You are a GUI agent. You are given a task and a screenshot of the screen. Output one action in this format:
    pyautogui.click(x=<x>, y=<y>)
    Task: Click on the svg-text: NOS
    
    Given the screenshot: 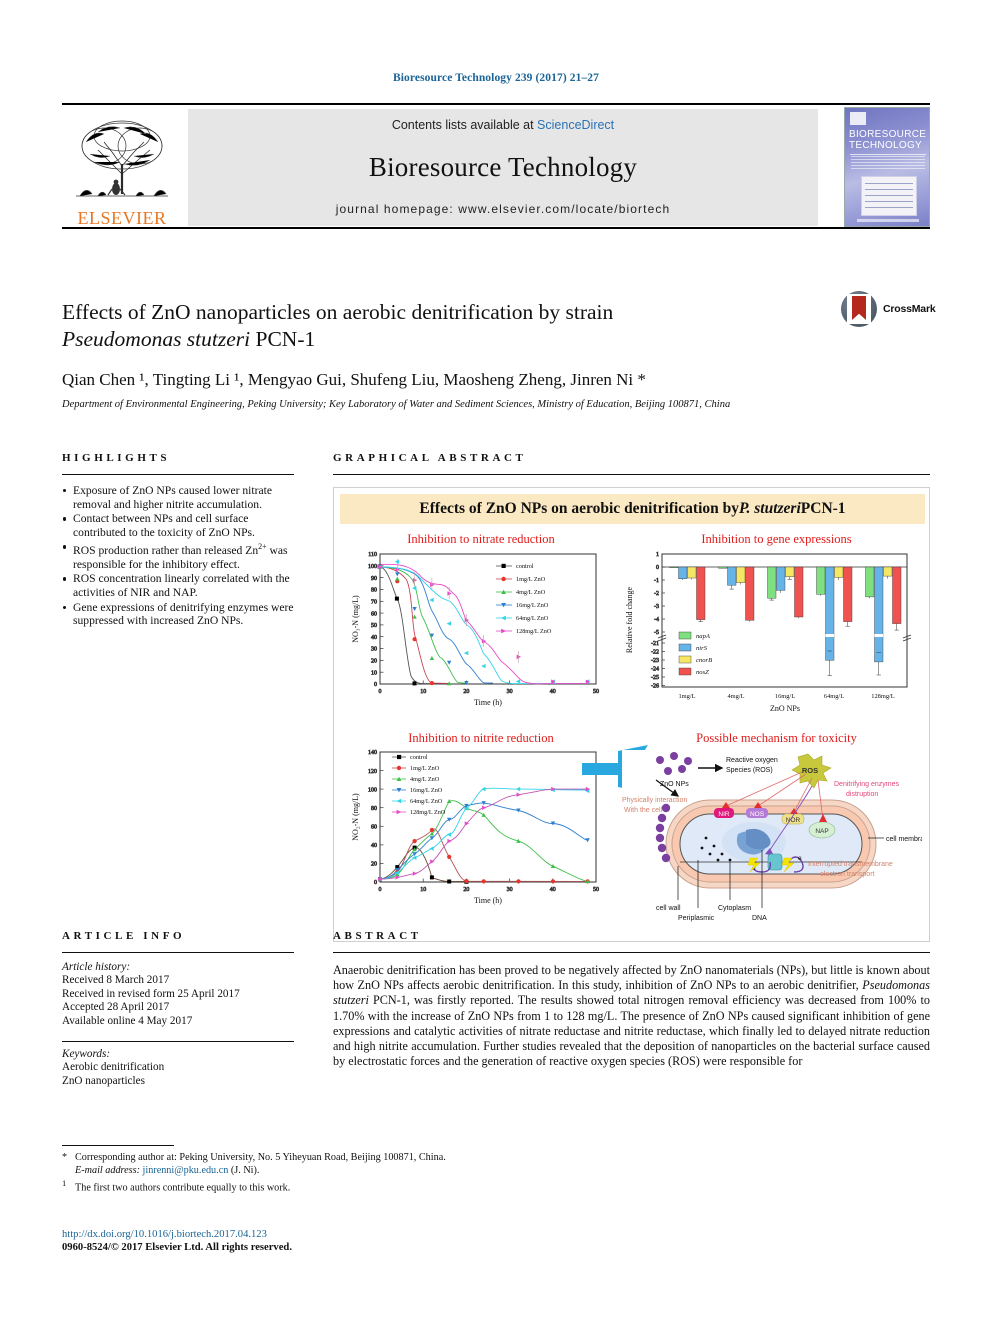 What is the action you would take?
    pyautogui.click(x=757, y=814)
    